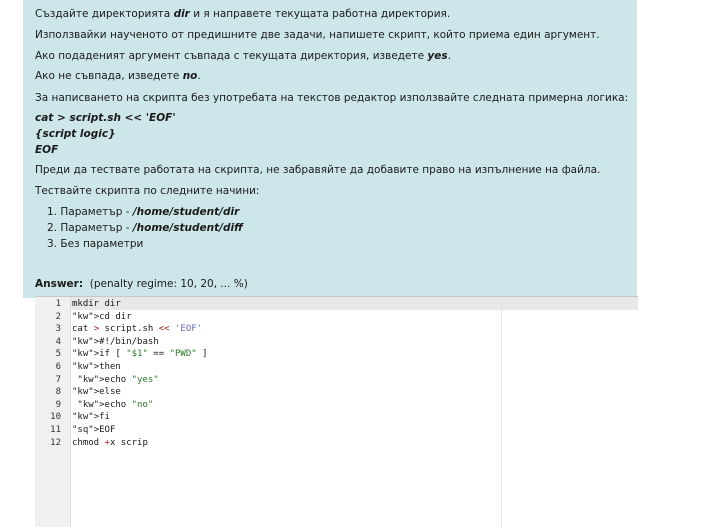 Image resolution: width=711 pixels, height=527 pixels. I want to click on code-line: 7 "kw">echo "yes", so click(335, 380).